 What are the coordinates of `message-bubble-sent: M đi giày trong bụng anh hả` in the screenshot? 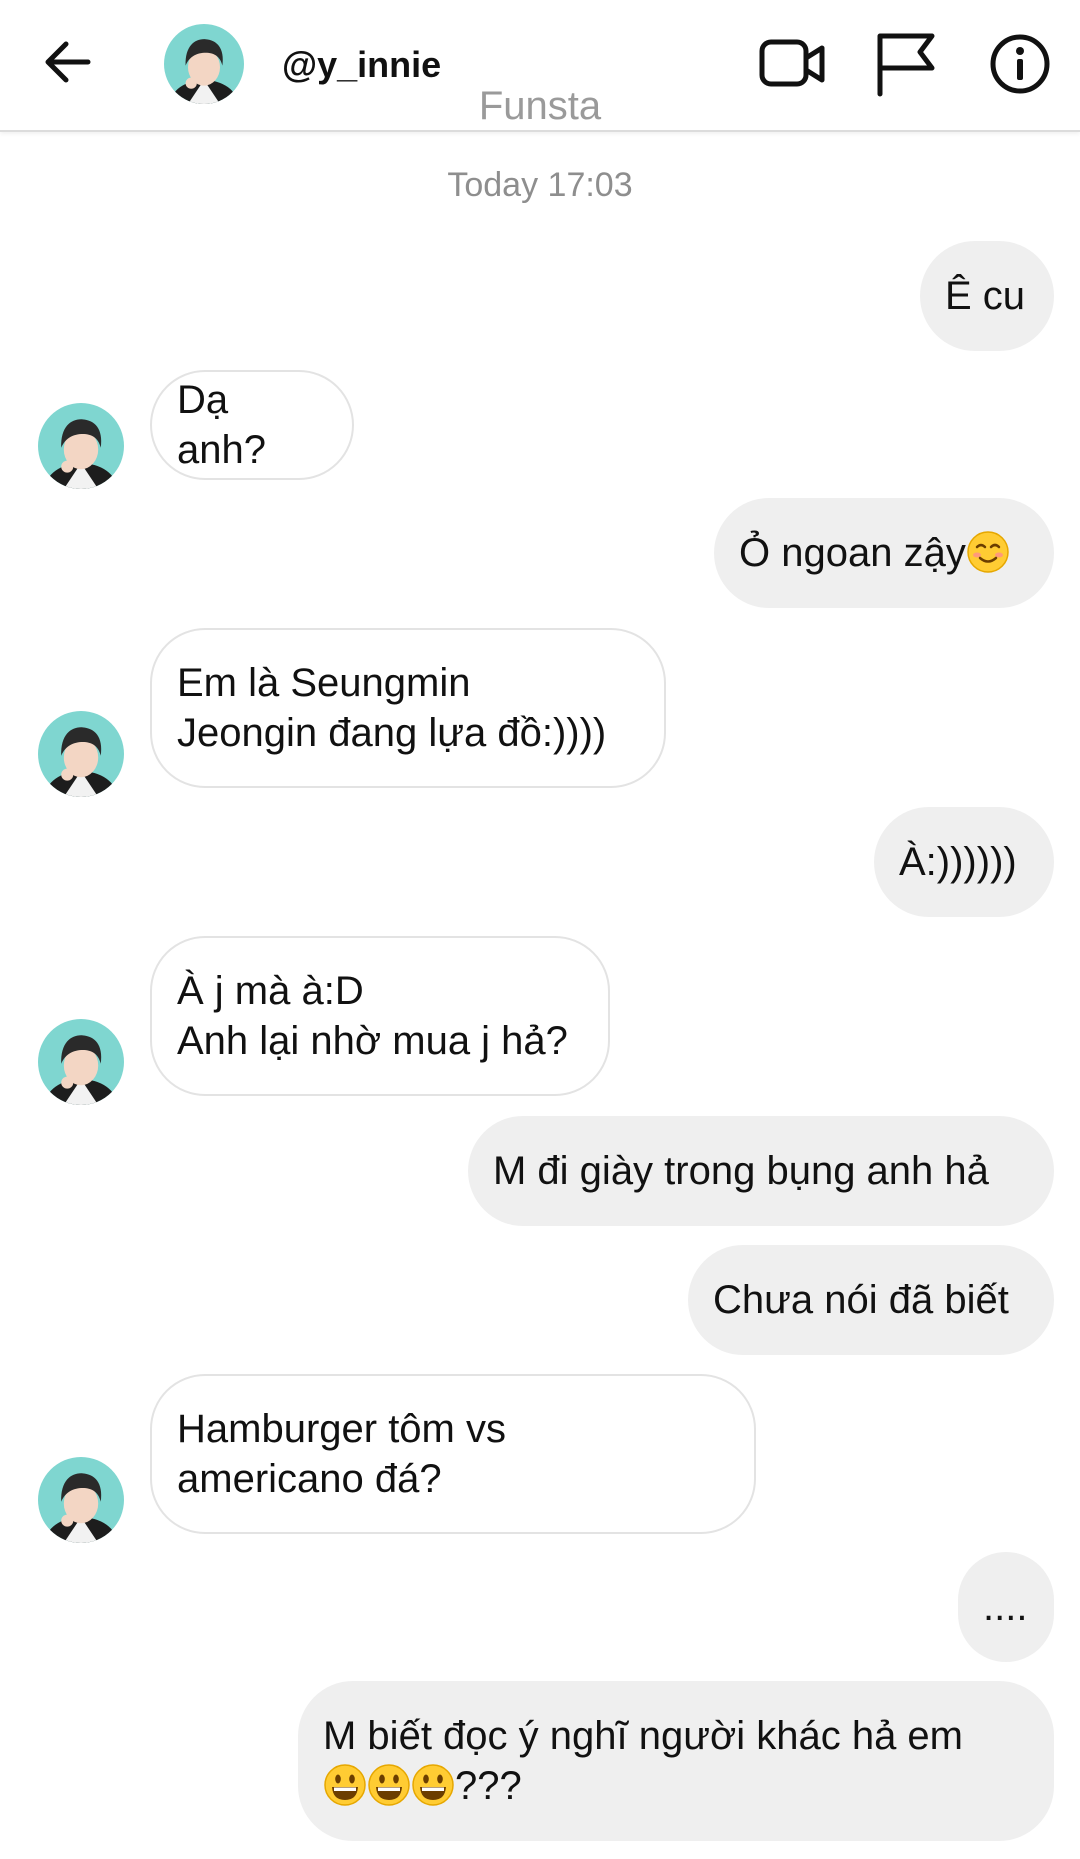 It's located at (761, 1171).